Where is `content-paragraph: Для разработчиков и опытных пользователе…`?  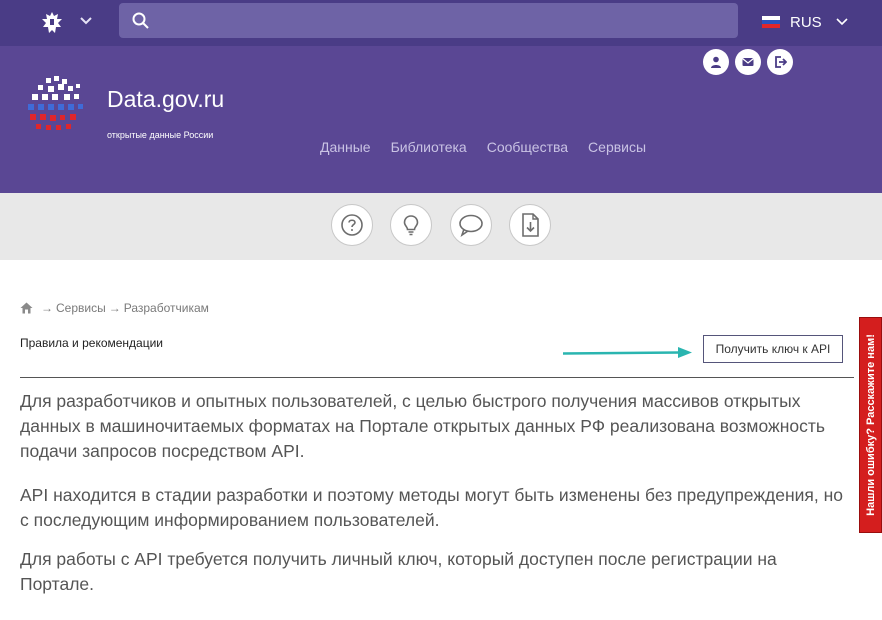
content-paragraph: Для разработчиков и опытных пользователе… is located at coordinates (422, 426).